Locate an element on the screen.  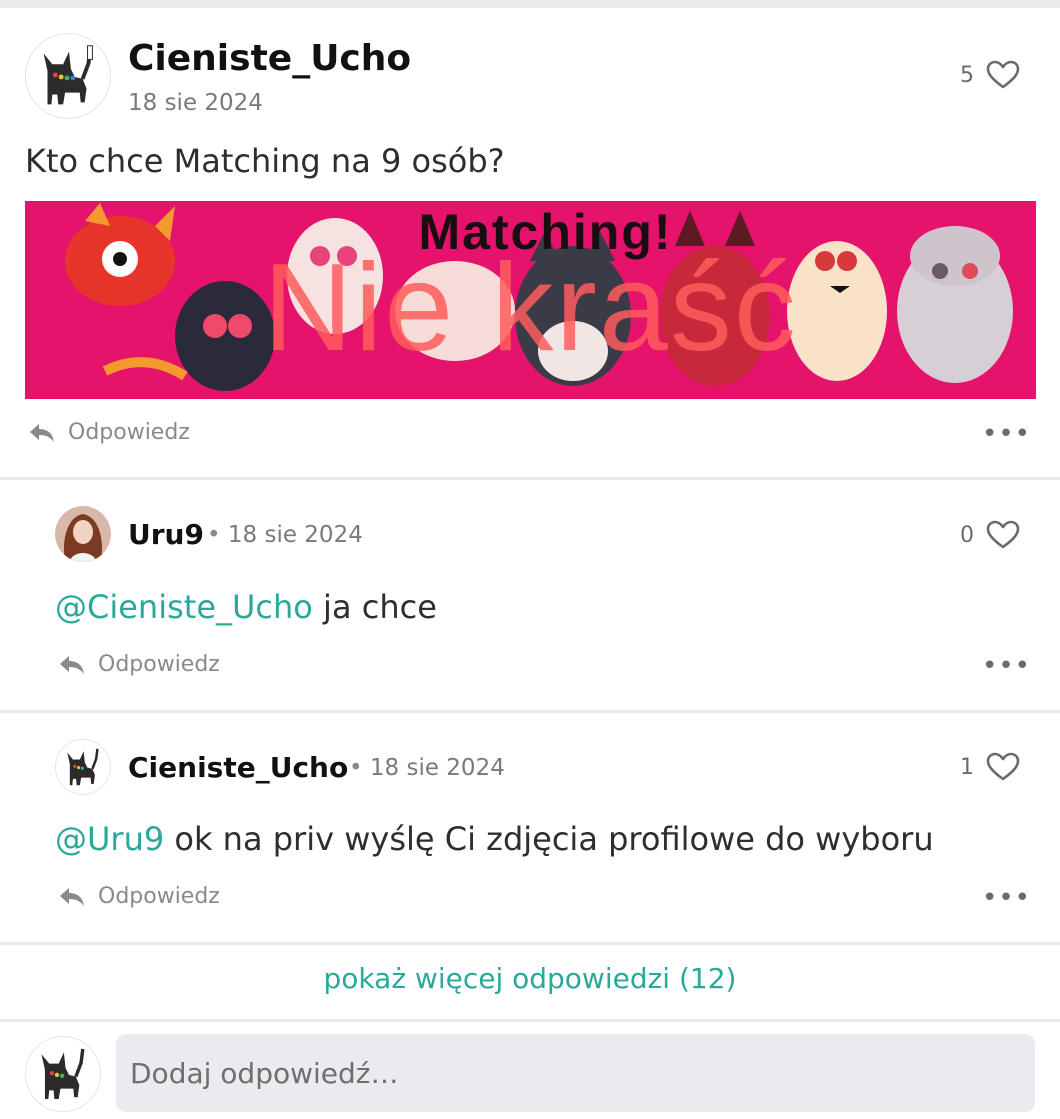
mention-link: @Cieniste_Ucho is located at coordinates (184, 607).